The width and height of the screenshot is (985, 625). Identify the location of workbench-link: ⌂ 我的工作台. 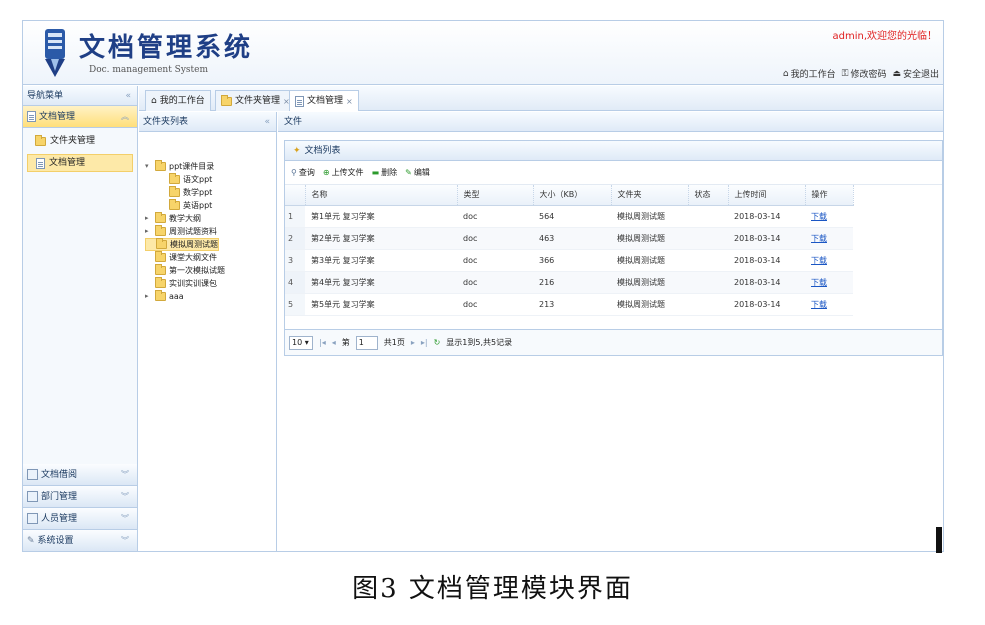
(809, 74).